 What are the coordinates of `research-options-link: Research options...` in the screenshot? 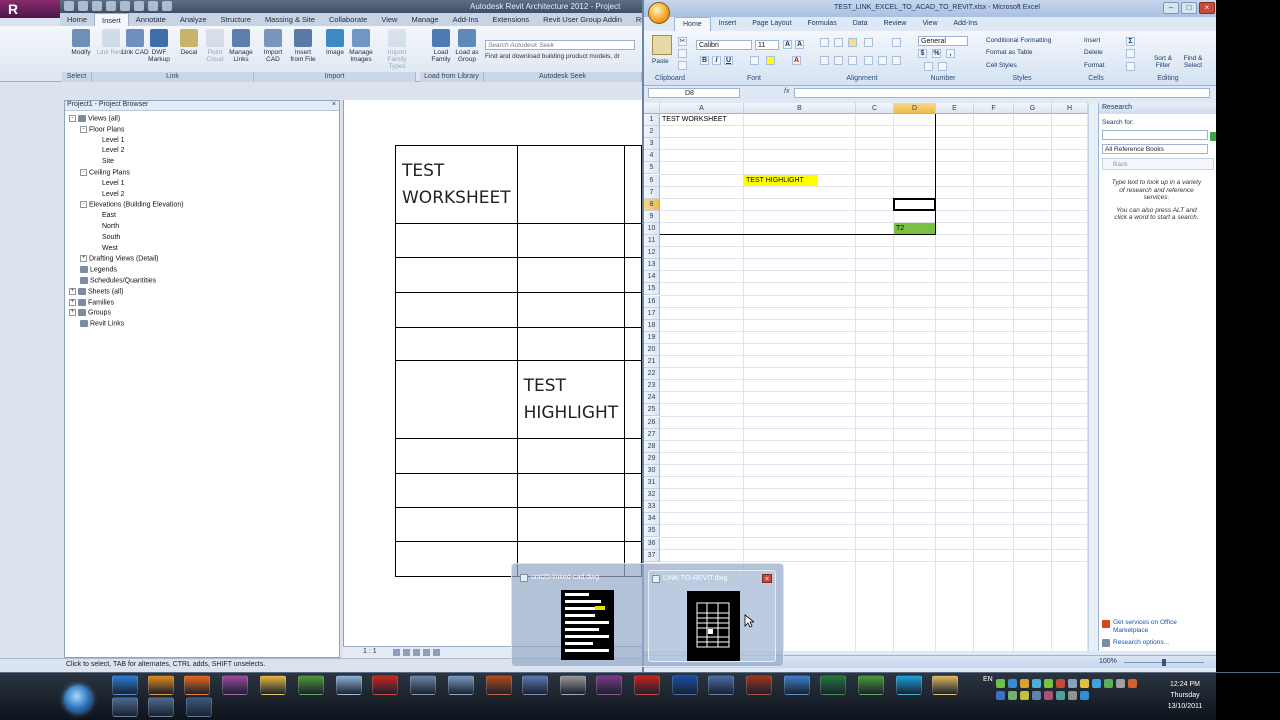 It's located at (1141, 643).